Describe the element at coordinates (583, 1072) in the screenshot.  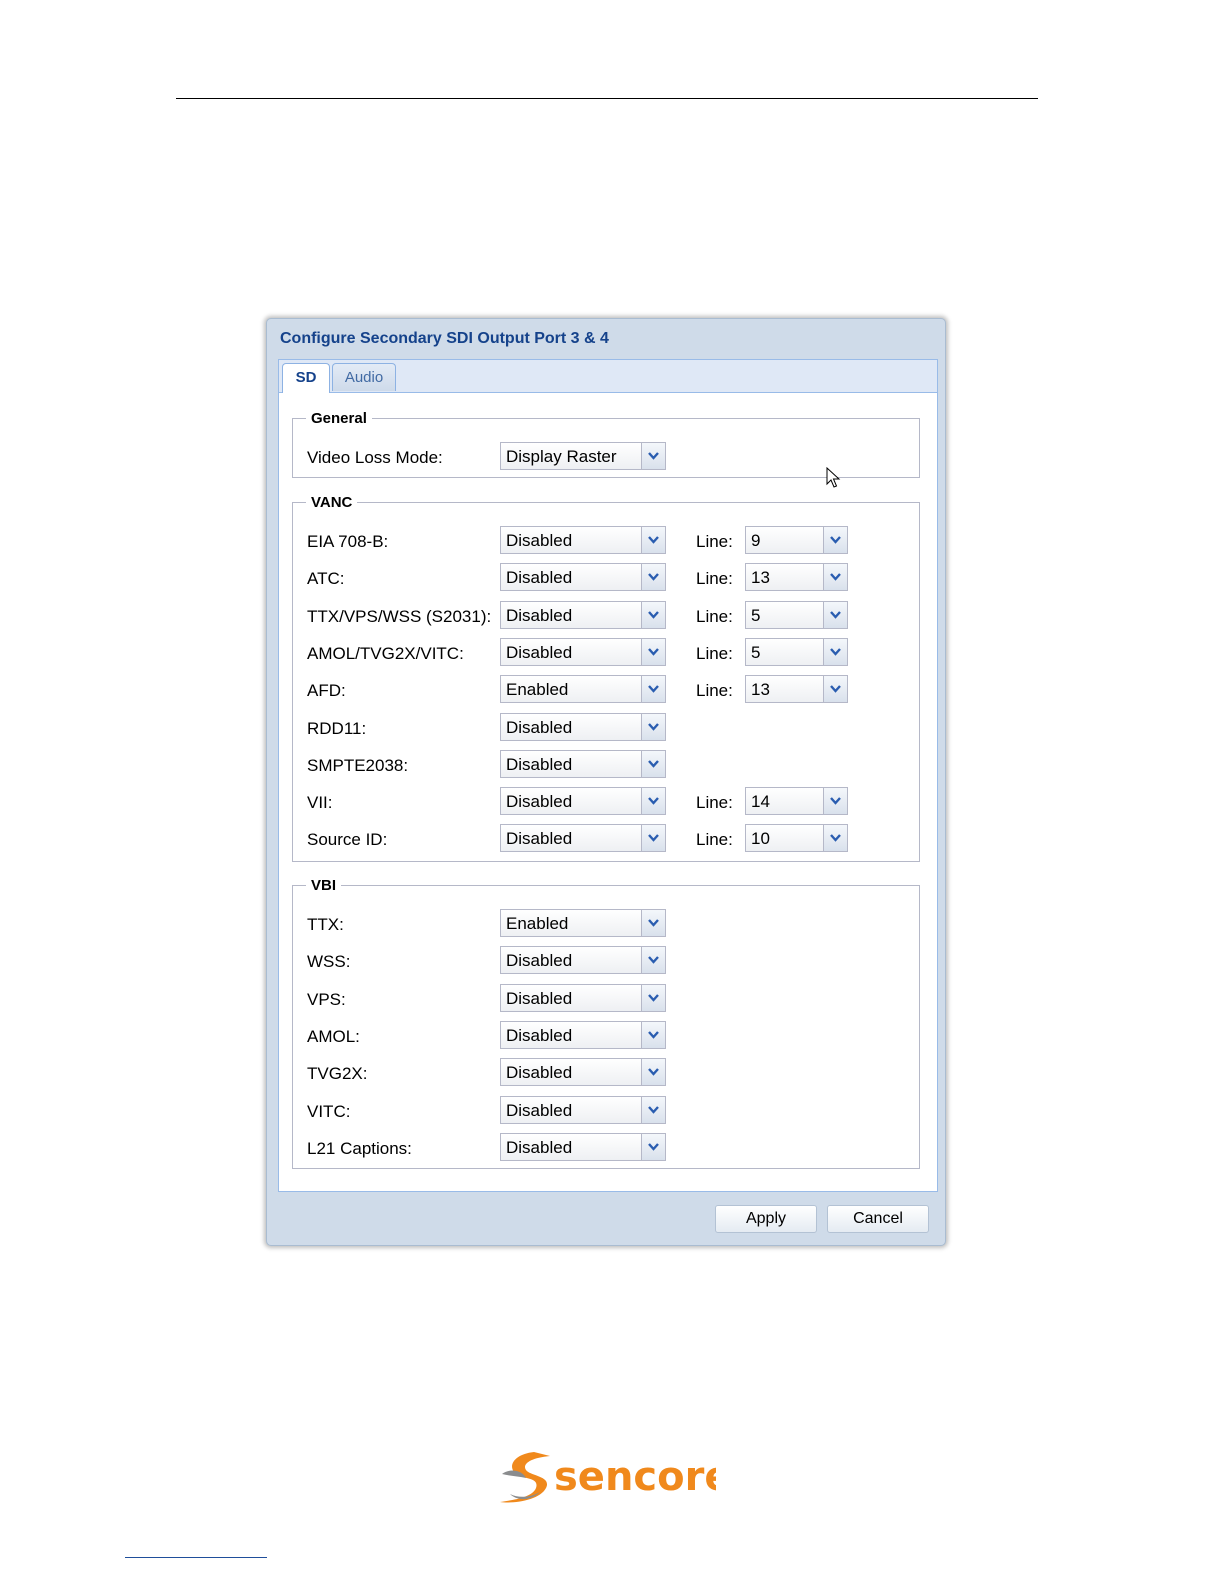
I see `tvg2x-select: Disabled` at that location.